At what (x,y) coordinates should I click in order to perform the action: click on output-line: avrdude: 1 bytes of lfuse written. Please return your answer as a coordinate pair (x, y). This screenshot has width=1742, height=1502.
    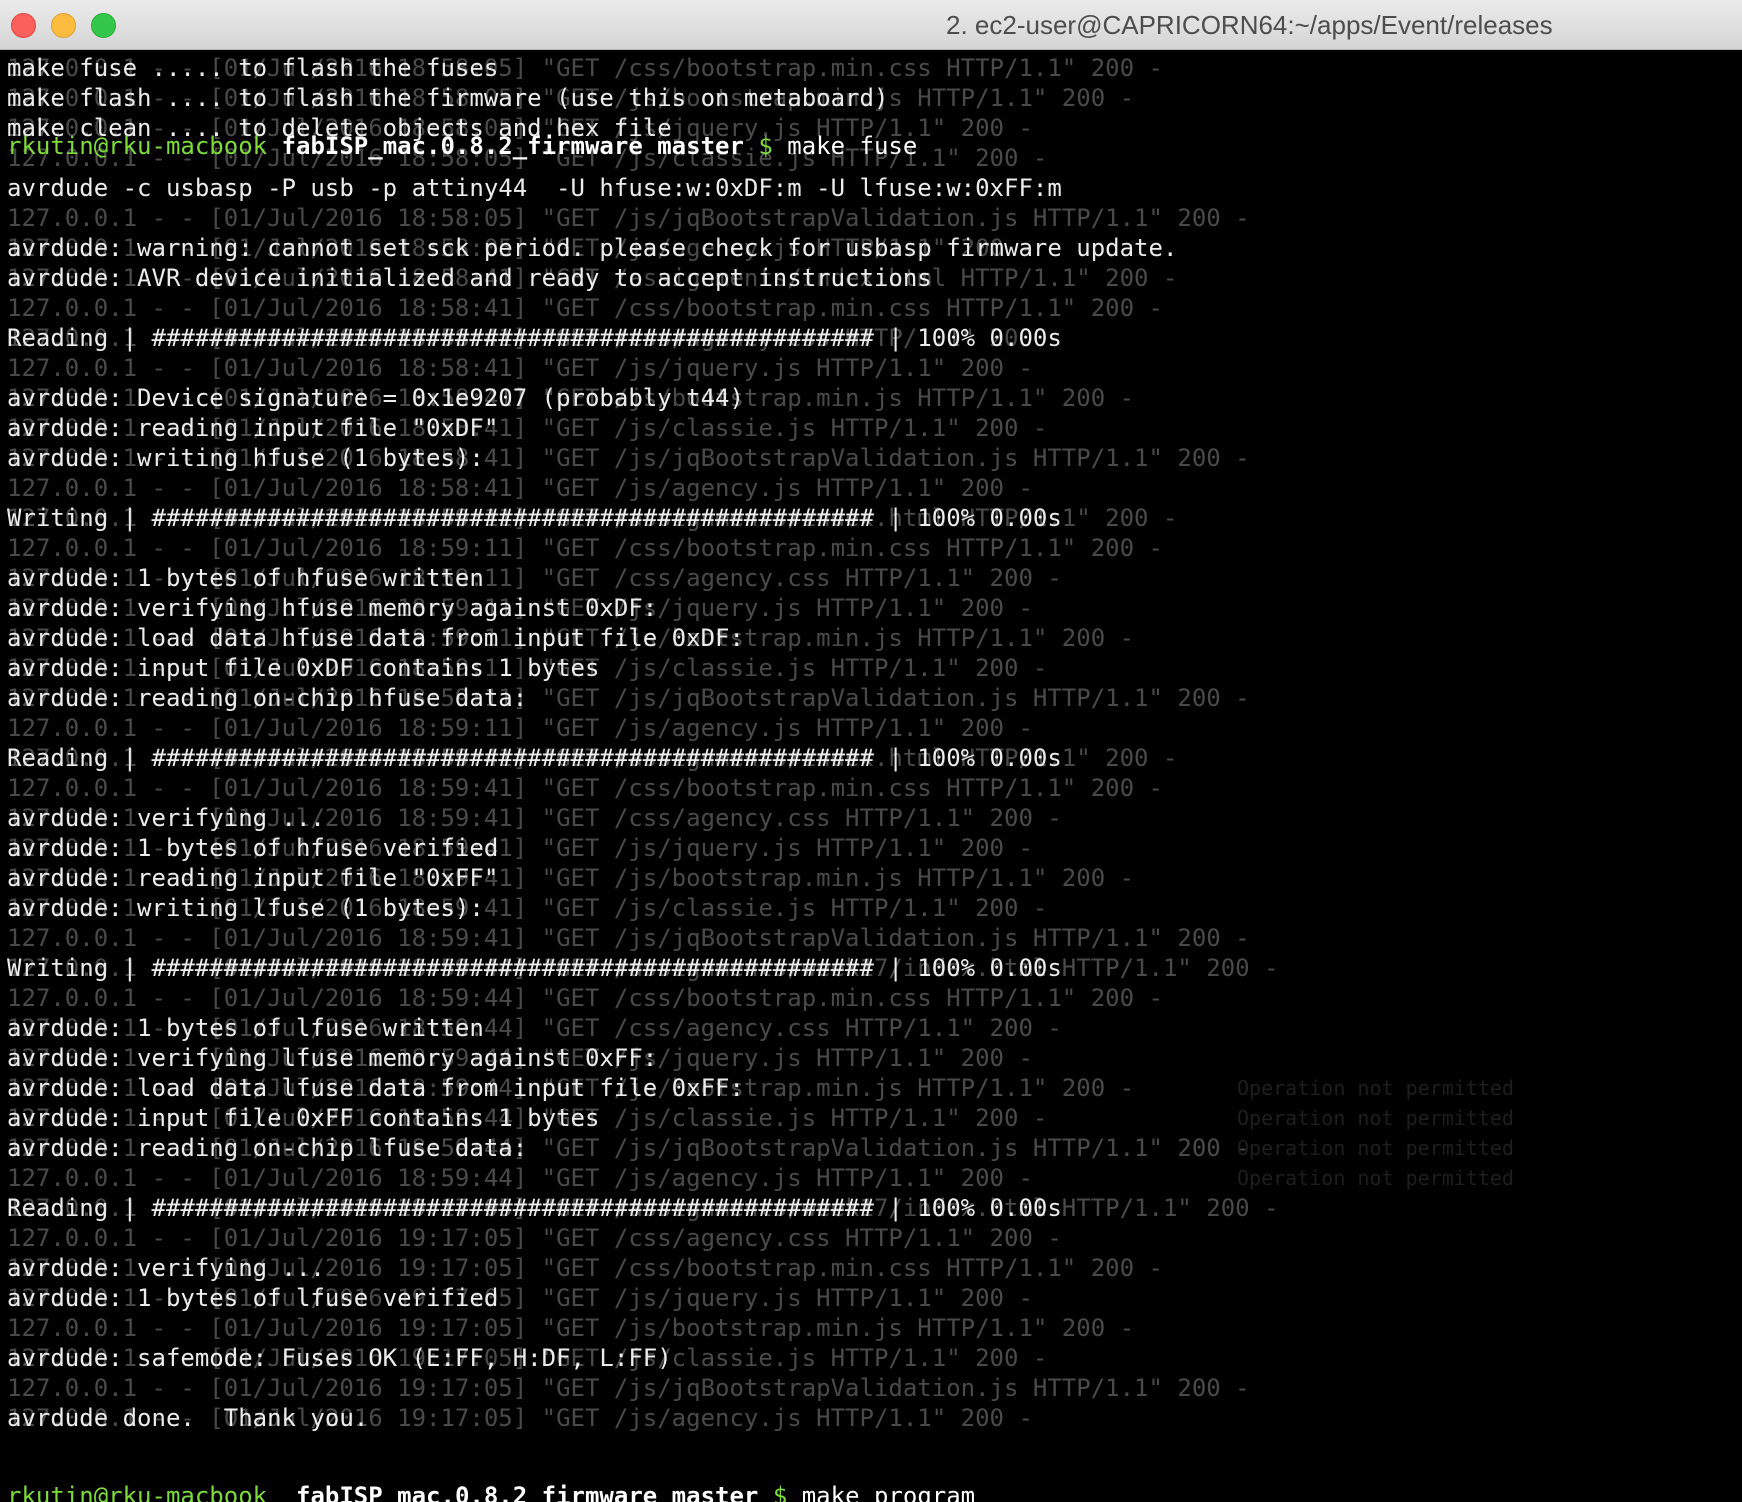
    Looking at the image, I should click on (245, 1028).